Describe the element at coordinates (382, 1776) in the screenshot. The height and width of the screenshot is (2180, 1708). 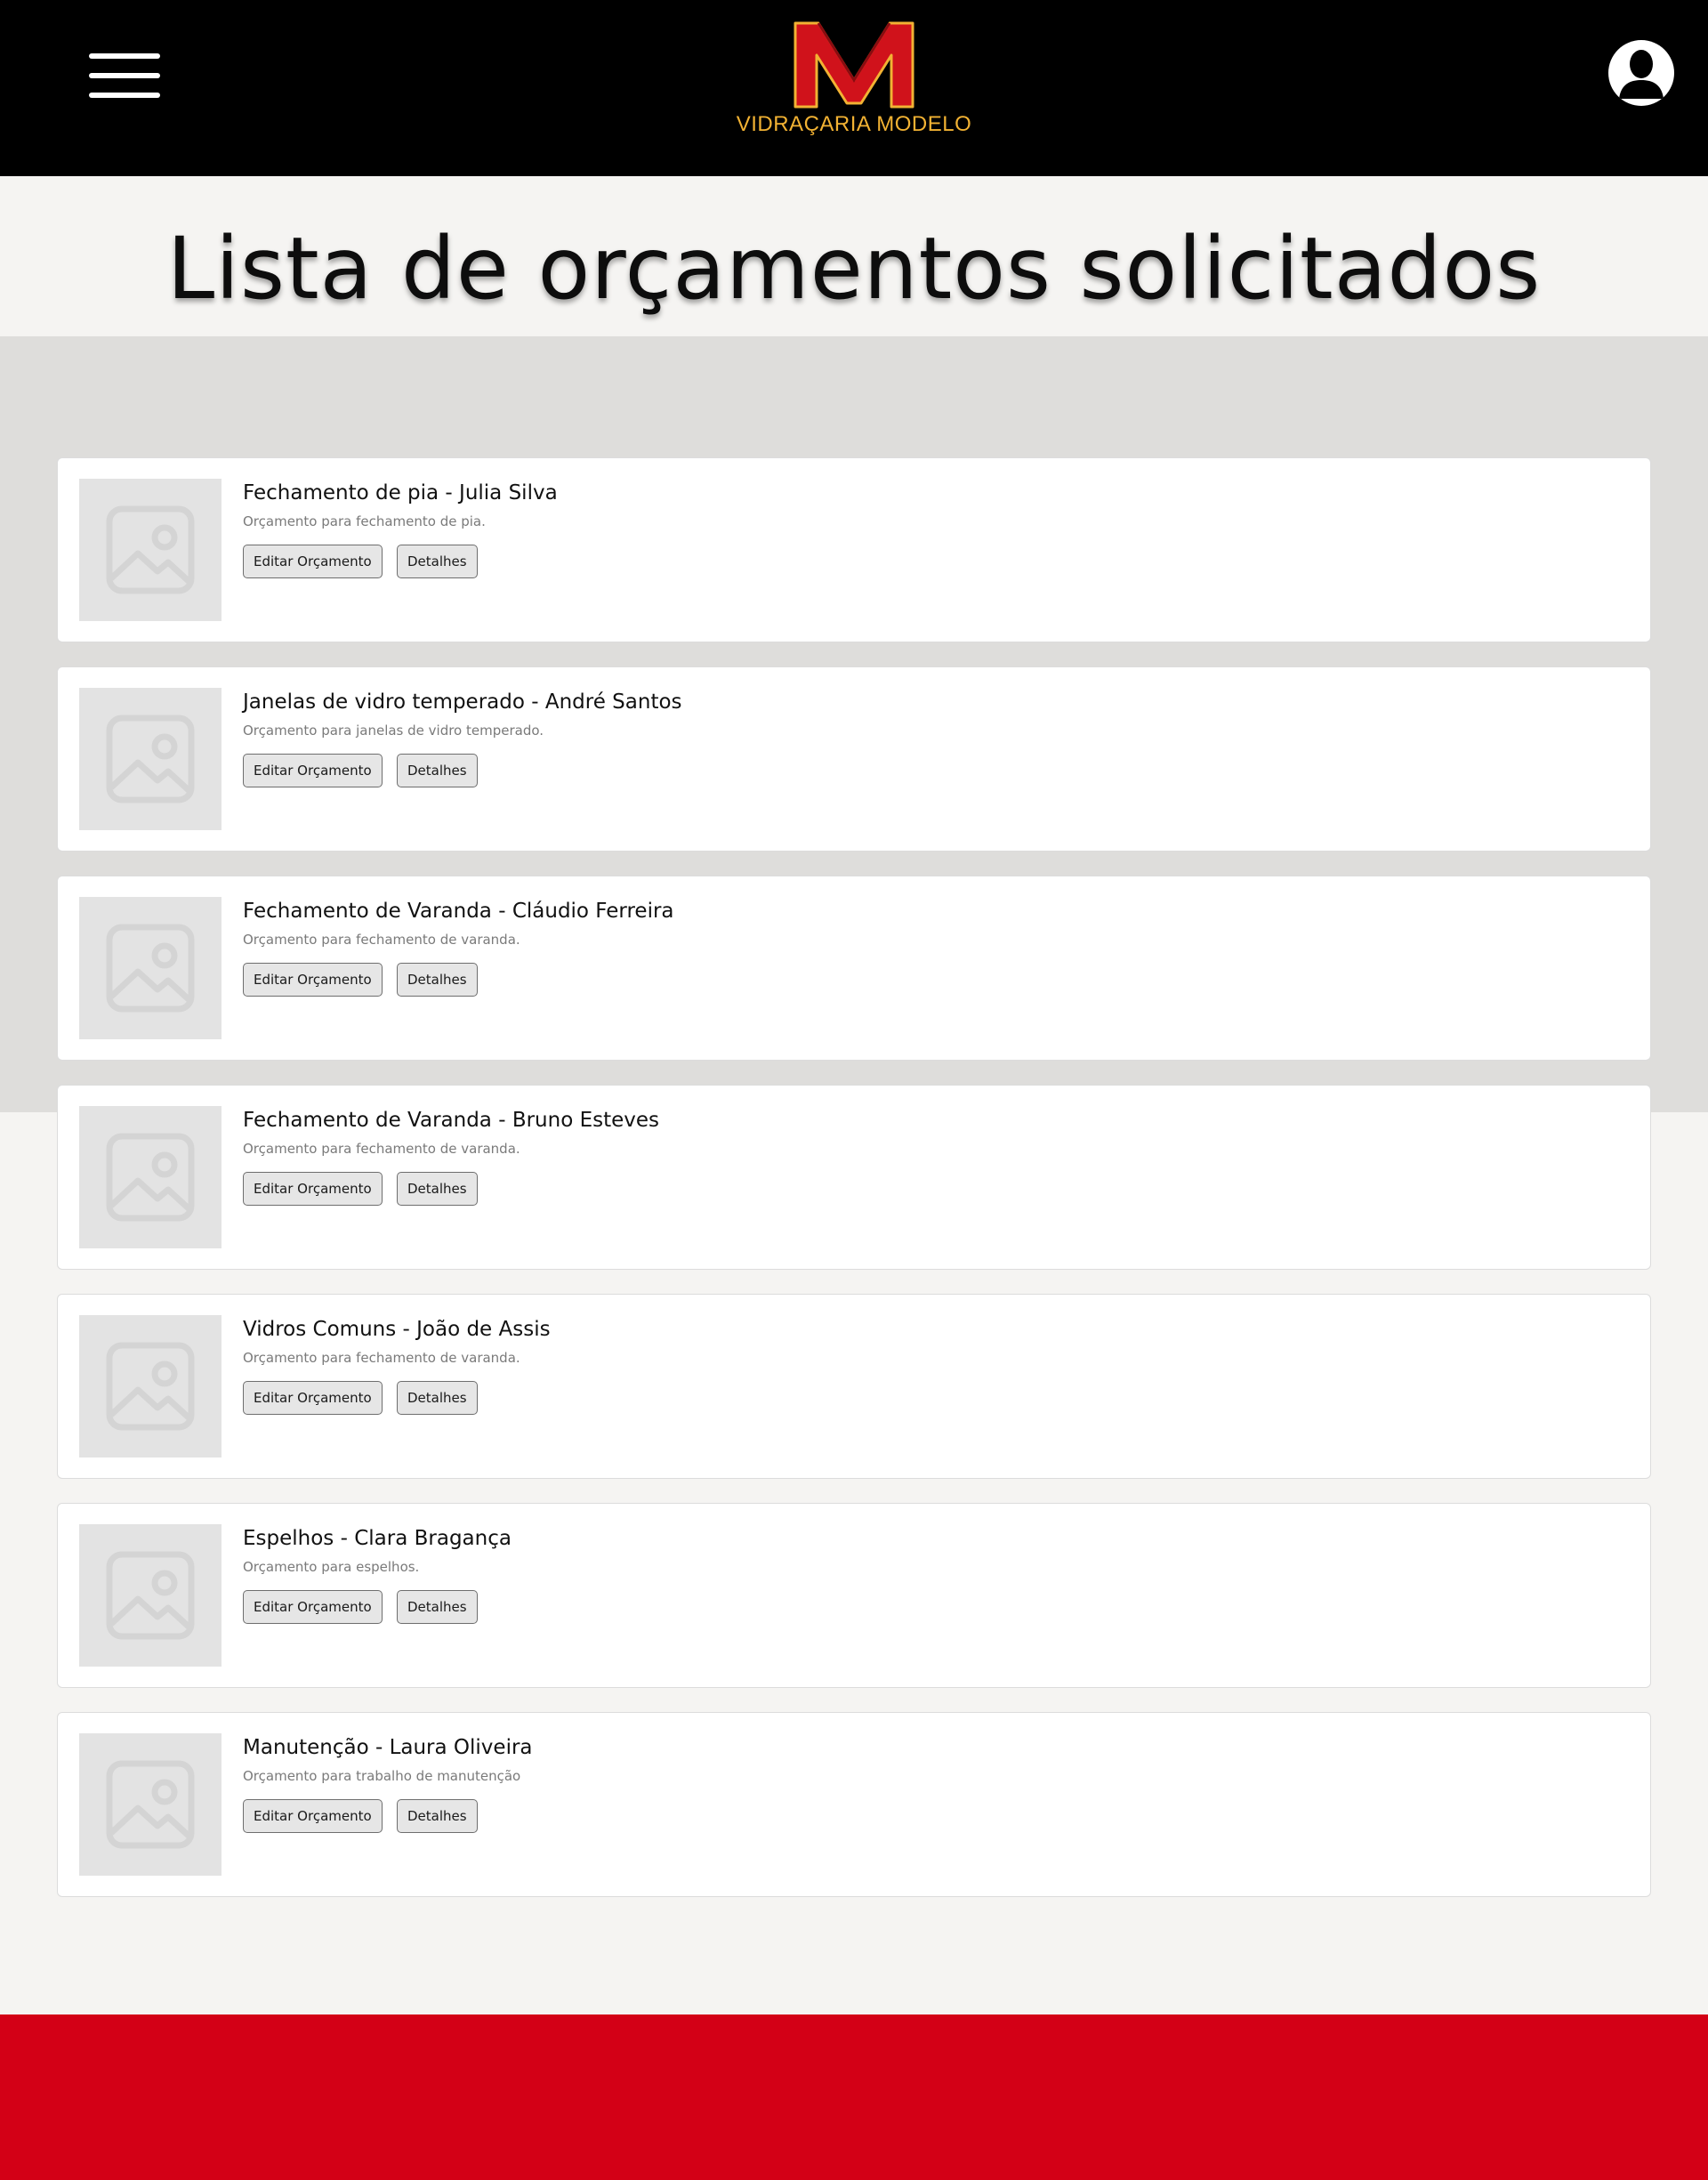
I see `quote-description: Orçamento para trabalho de manutenção` at that location.